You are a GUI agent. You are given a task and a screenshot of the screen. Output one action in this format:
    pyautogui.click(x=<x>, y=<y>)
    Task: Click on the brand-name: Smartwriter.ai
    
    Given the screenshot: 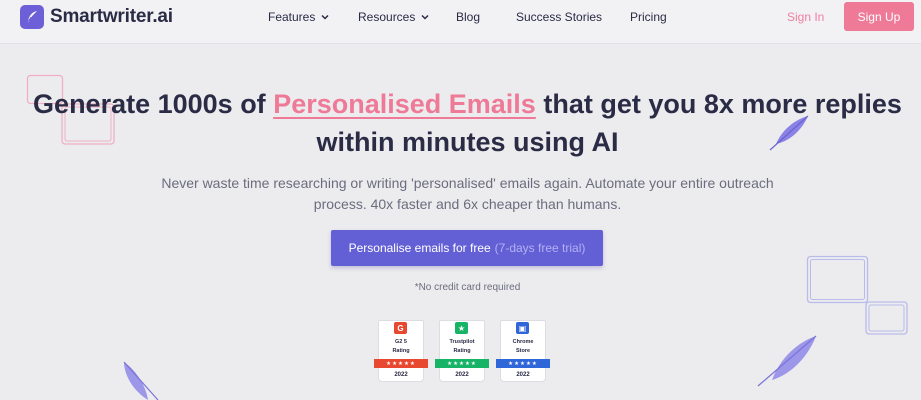 What is the action you would take?
    pyautogui.click(x=111, y=16)
    